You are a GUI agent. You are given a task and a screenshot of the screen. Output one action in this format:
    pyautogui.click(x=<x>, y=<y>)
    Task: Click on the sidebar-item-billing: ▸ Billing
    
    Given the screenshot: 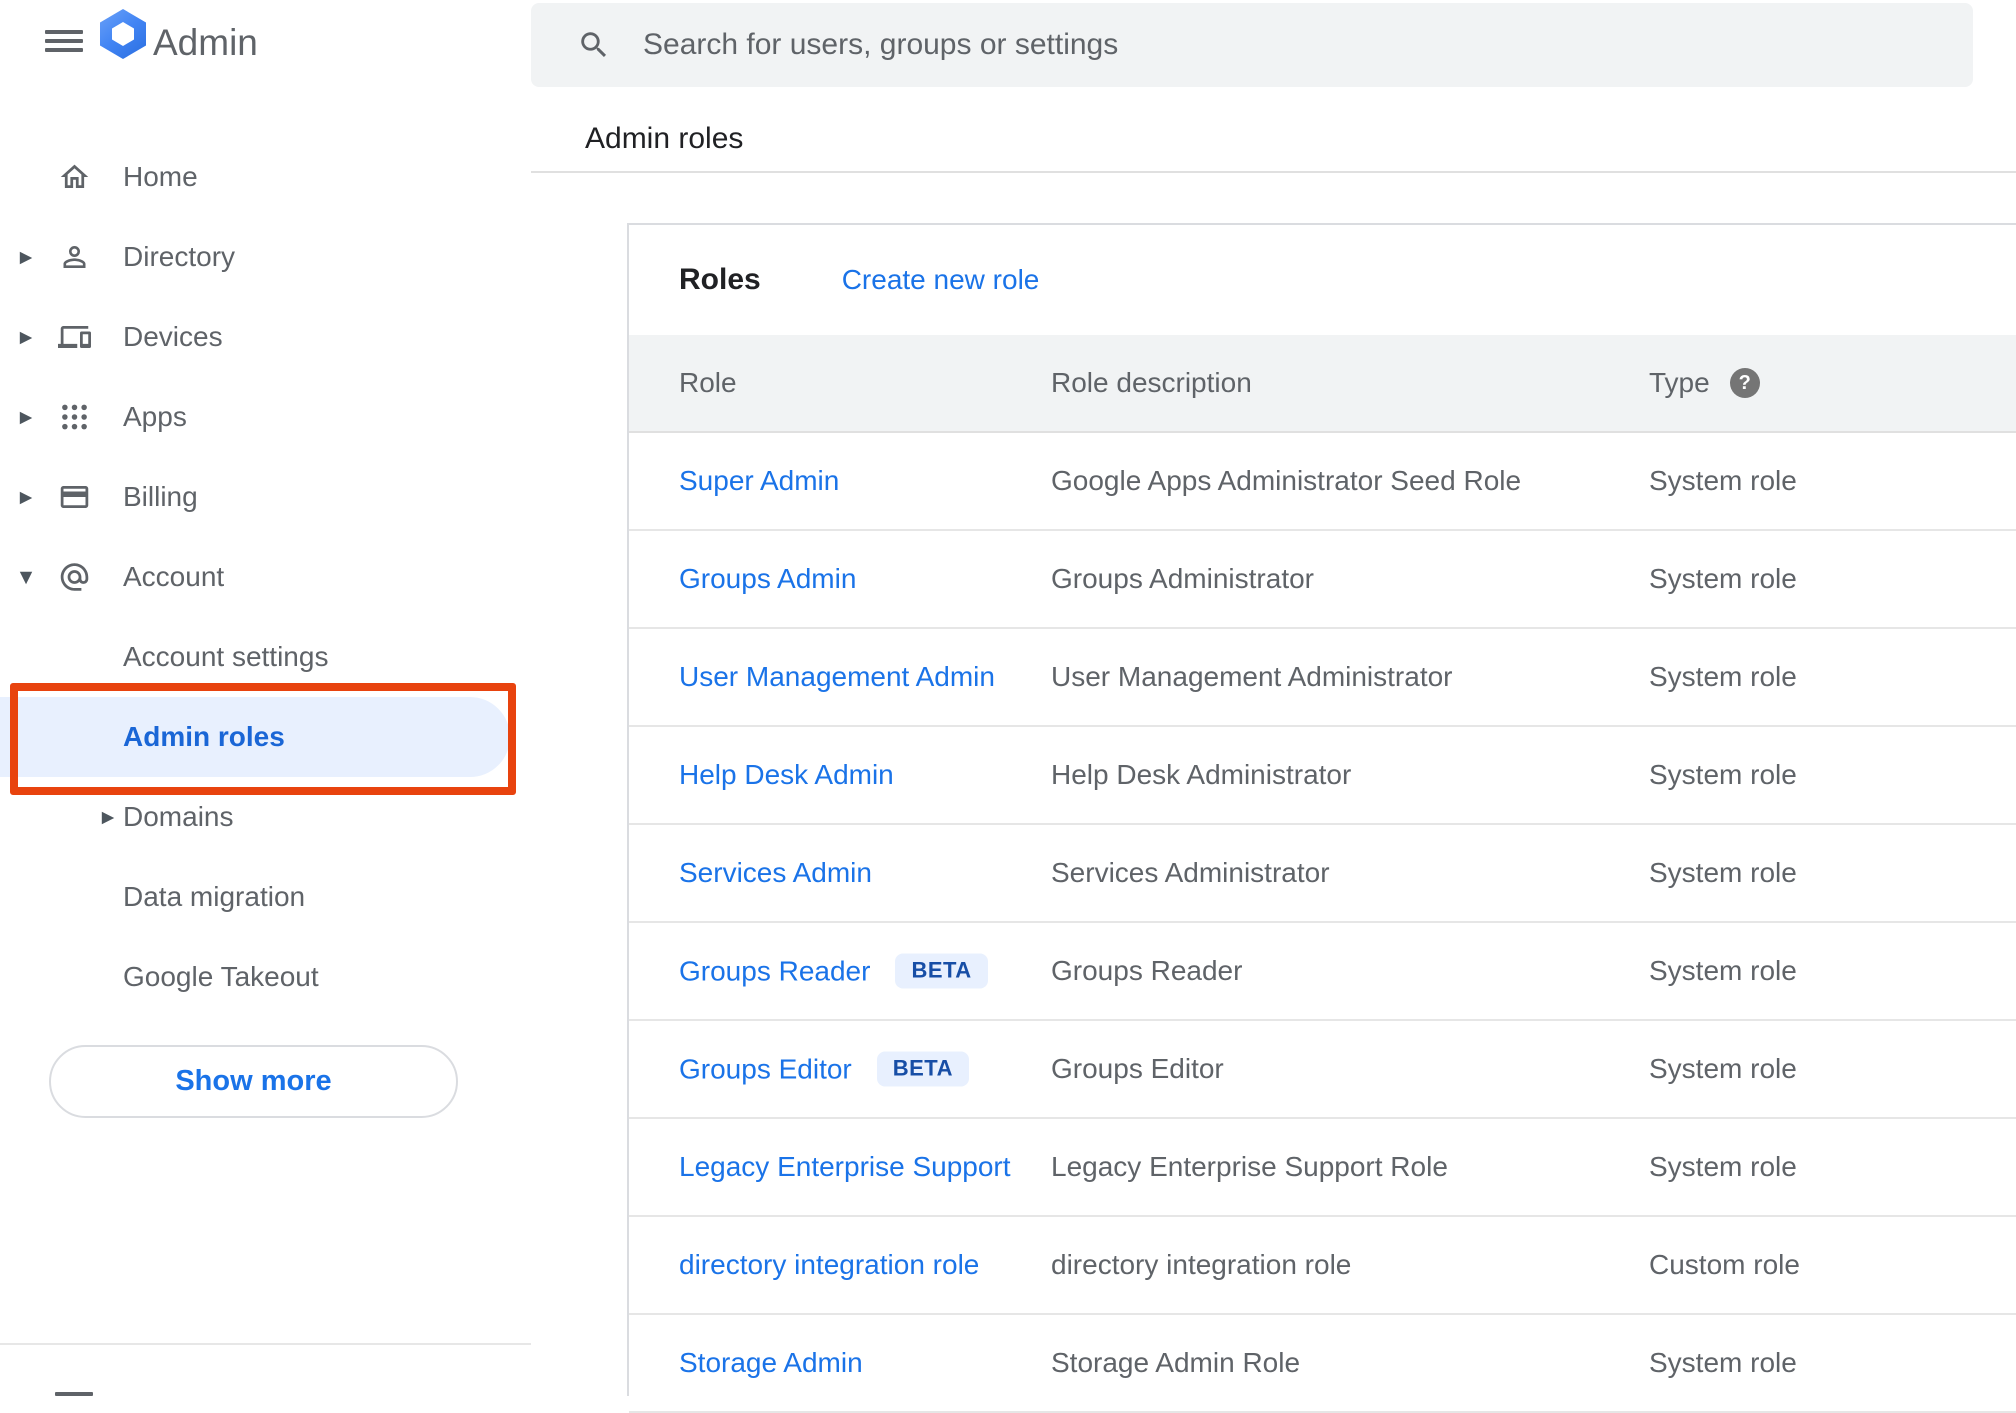 What is the action you would take?
    pyautogui.click(x=260, y=497)
    